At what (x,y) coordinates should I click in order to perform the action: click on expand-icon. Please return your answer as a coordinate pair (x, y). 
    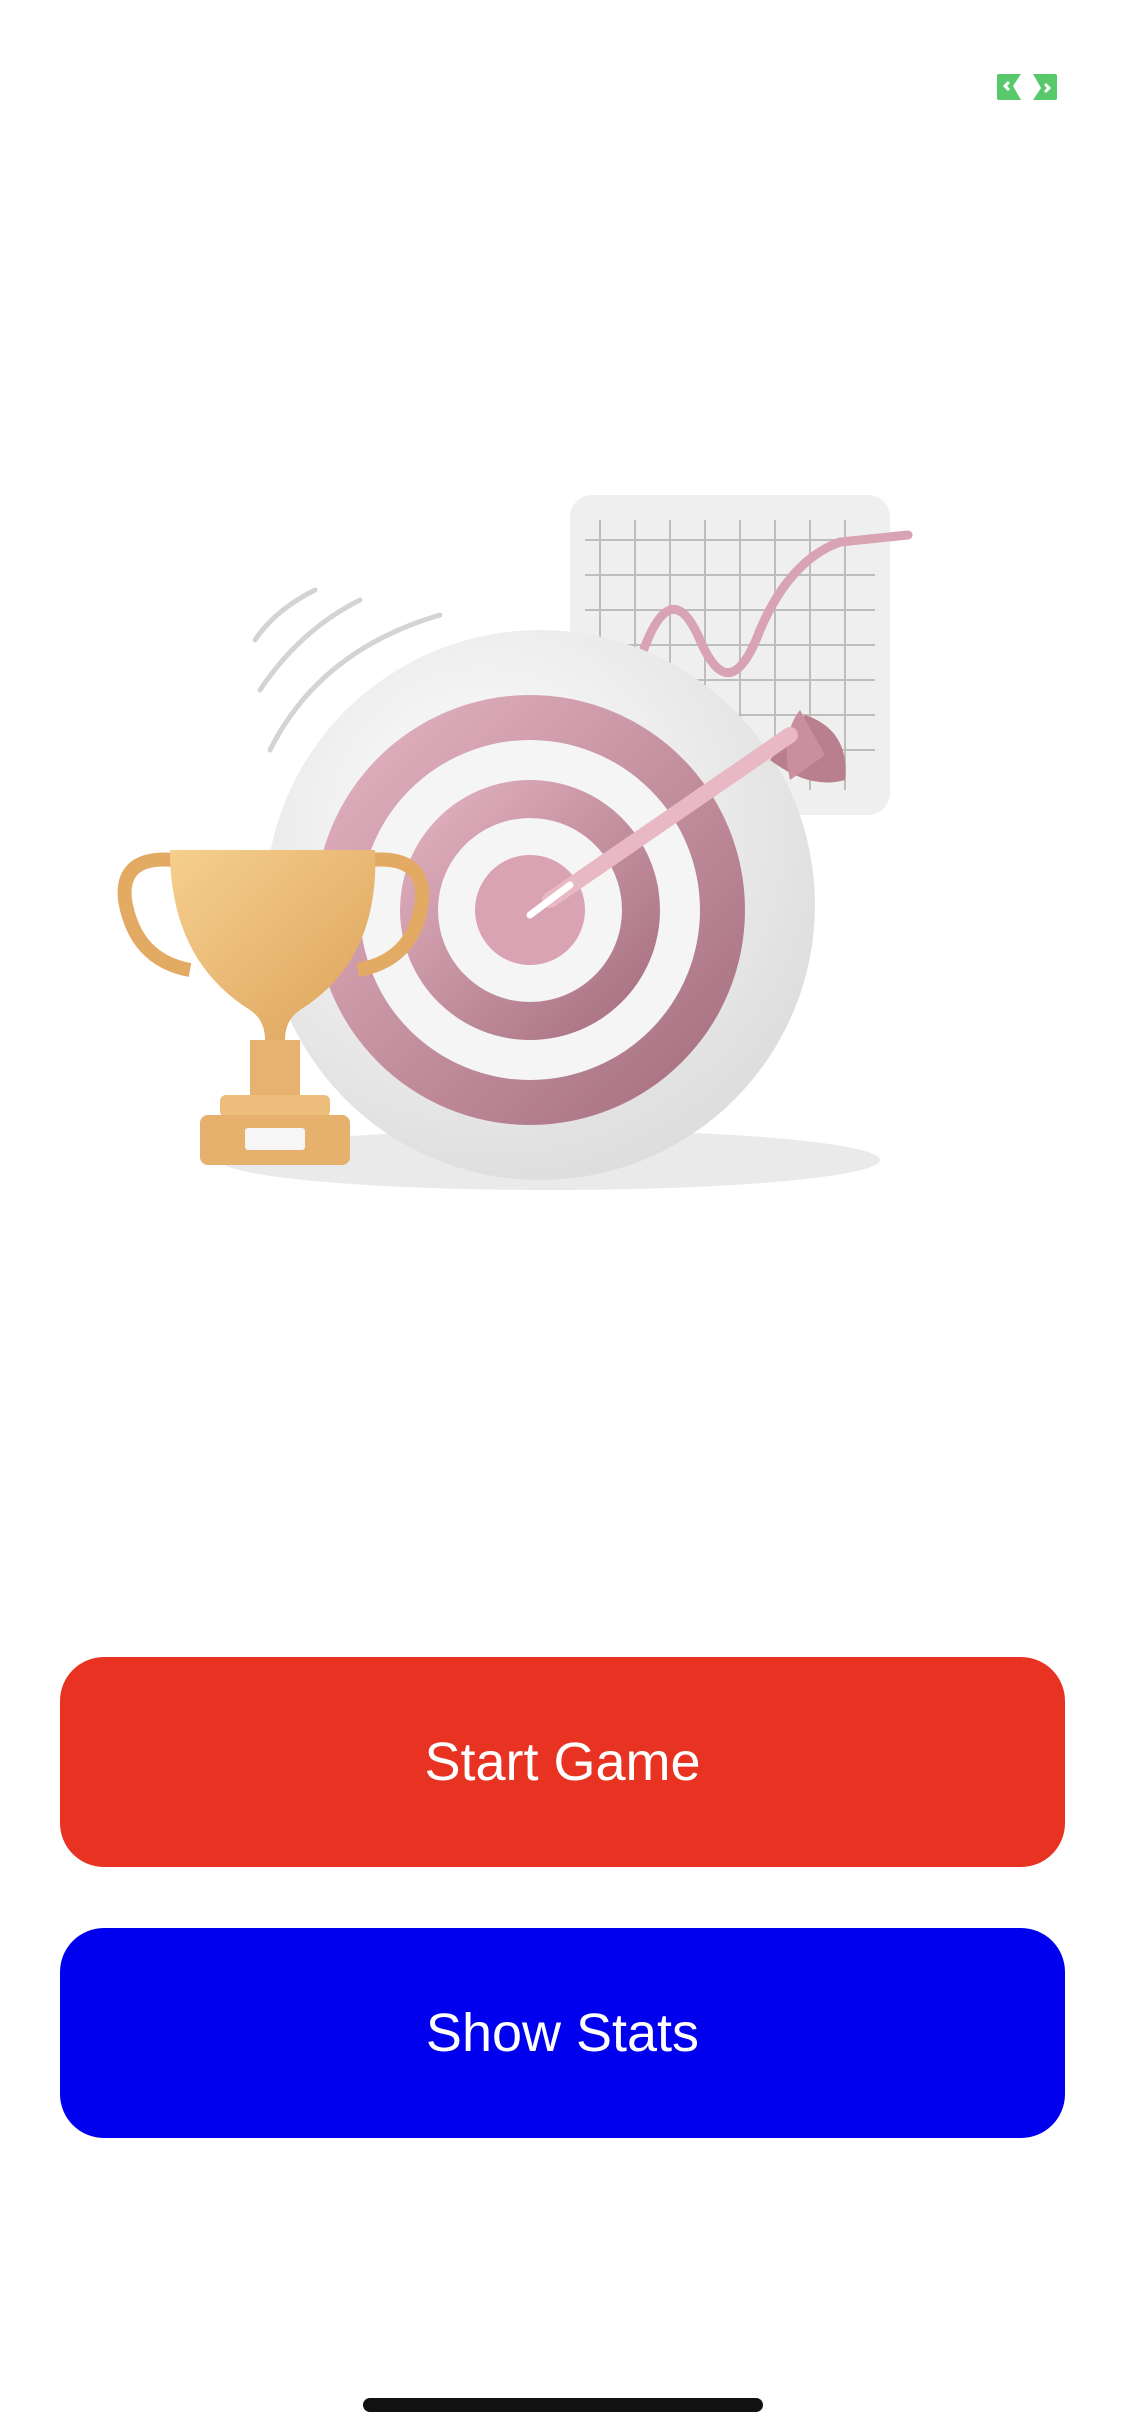
    Looking at the image, I should click on (1027, 87).